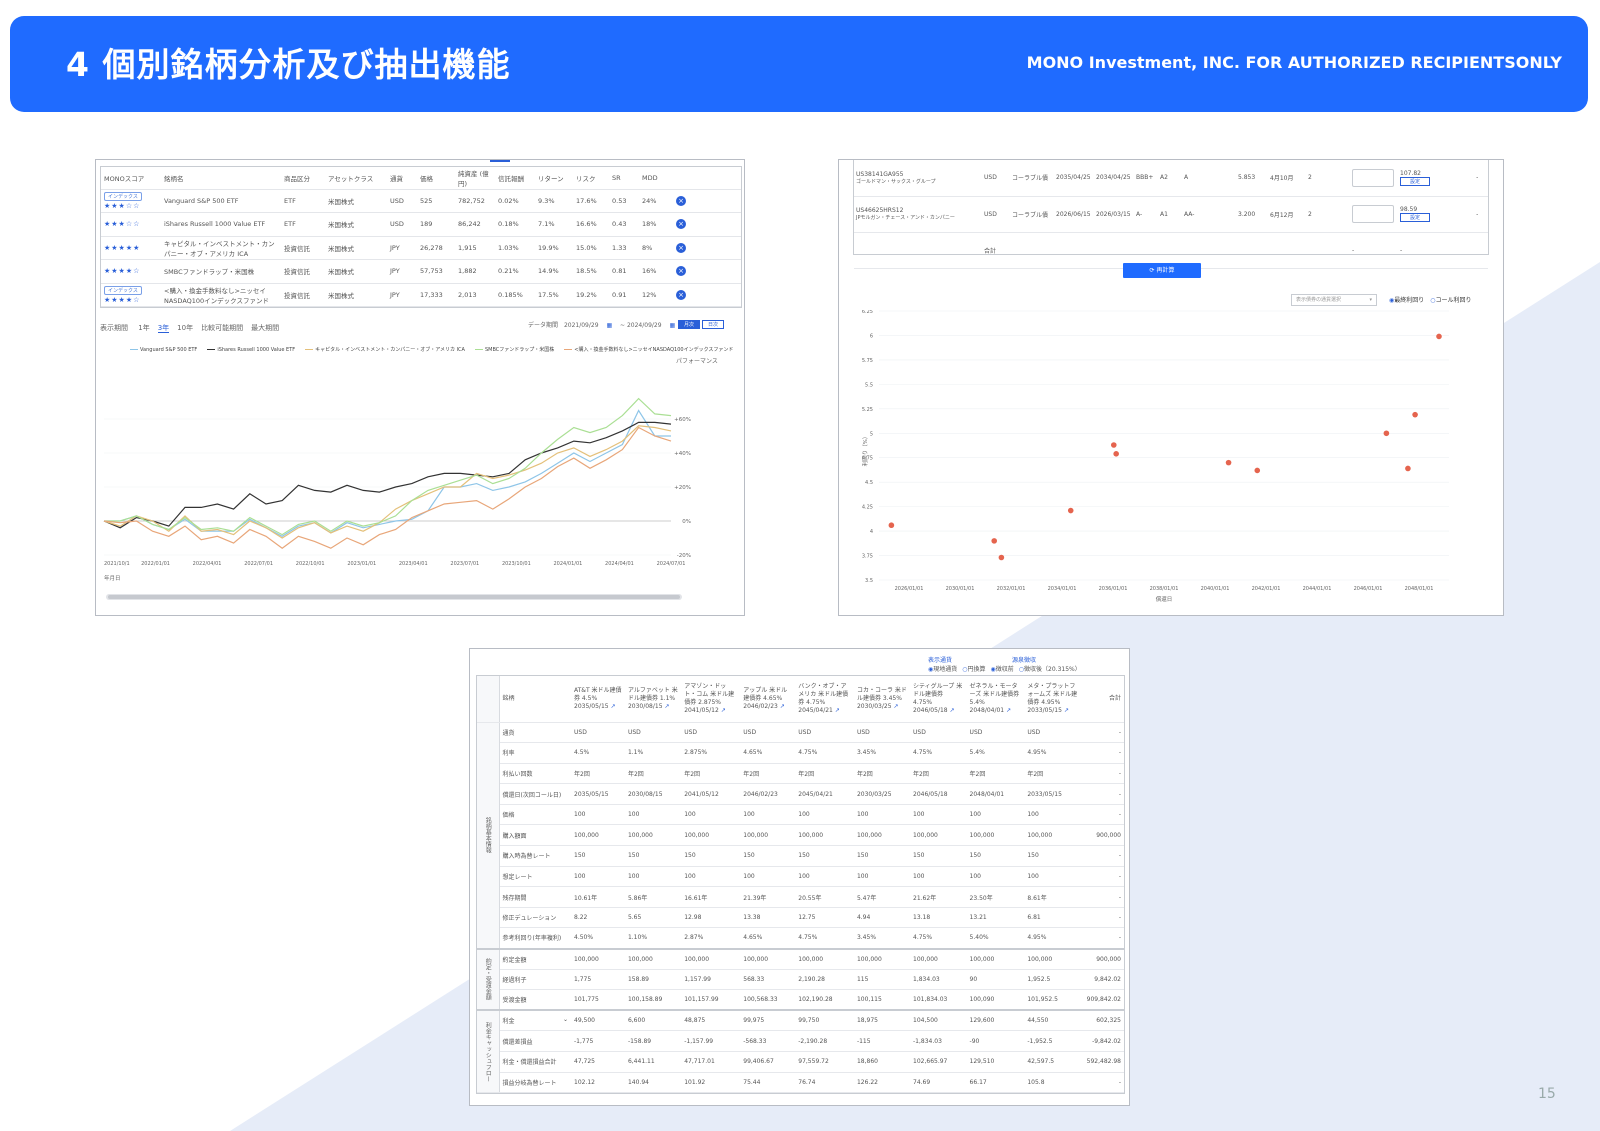 Image resolution: width=1600 pixels, height=1131 pixels. I want to click on value-cell: 4.5%, so click(598, 753).